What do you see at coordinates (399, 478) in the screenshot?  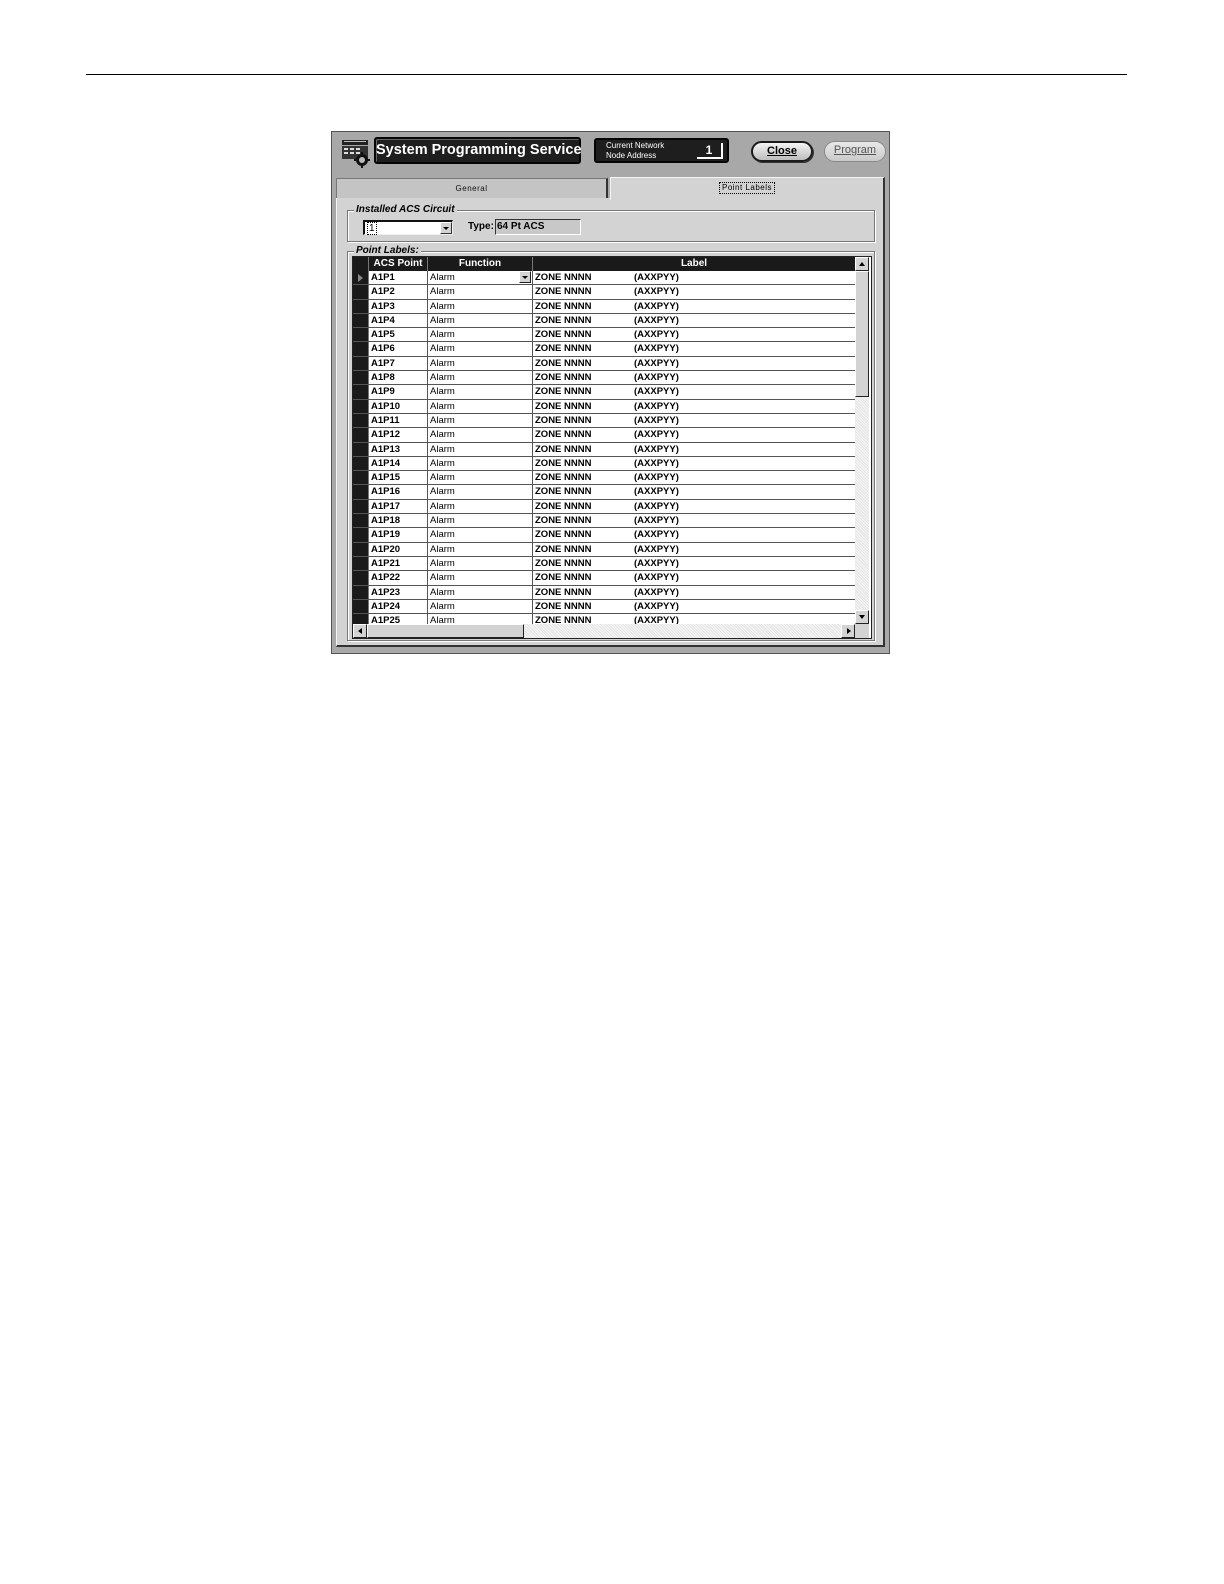 I see `acs-point-cell: A1P15` at bounding box center [399, 478].